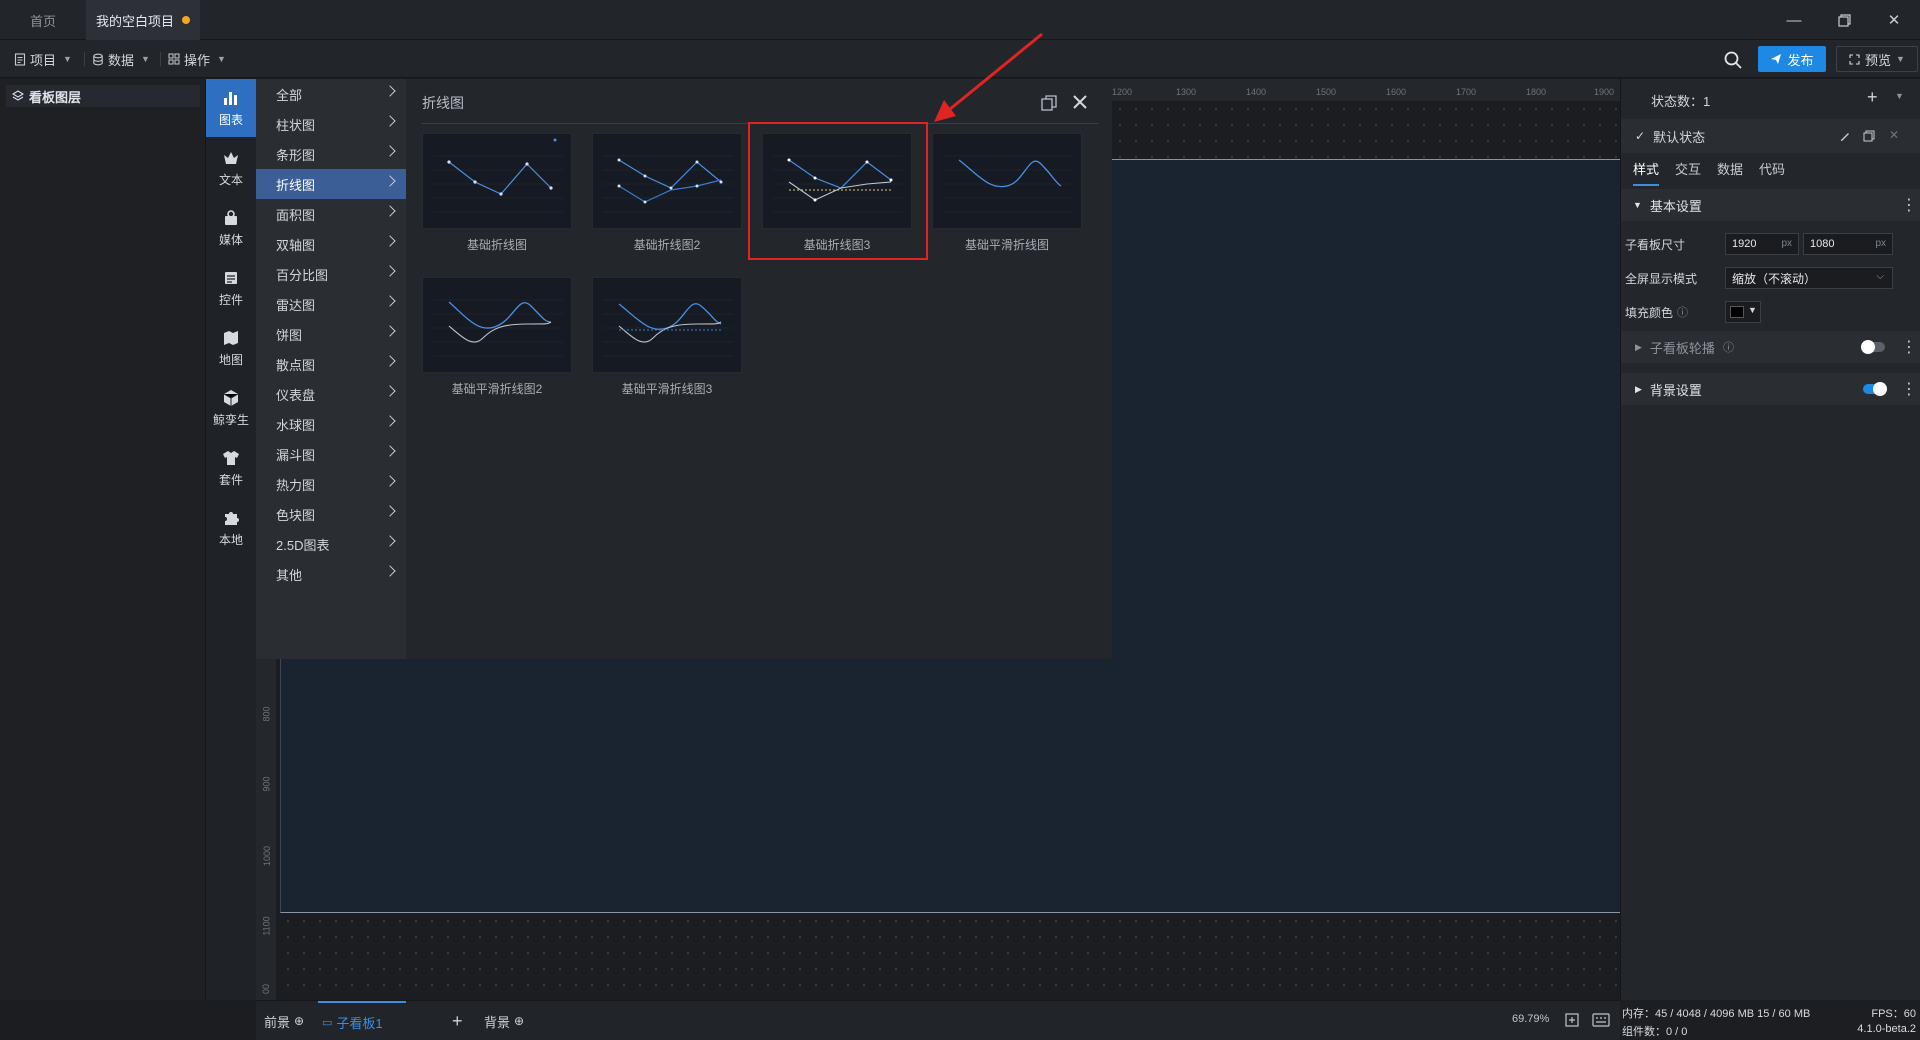  I want to click on menu-item-other: 其他, so click(331, 574).